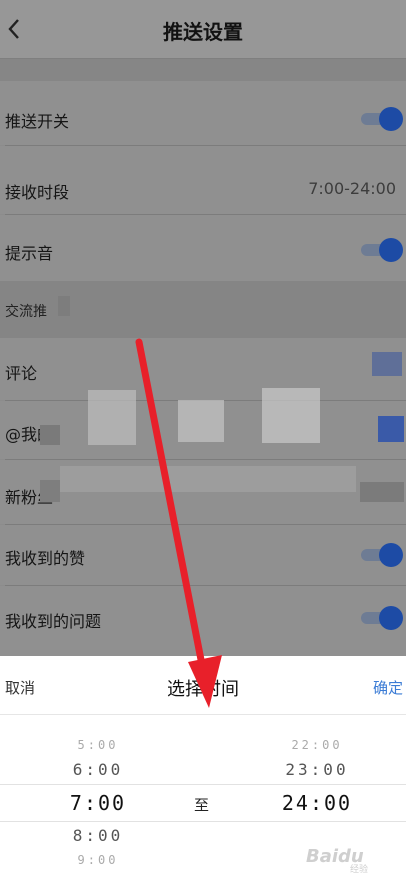  What do you see at coordinates (203, 248) in the screenshot?
I see `sound-row: 提示音` at bounding box center [203, 248].